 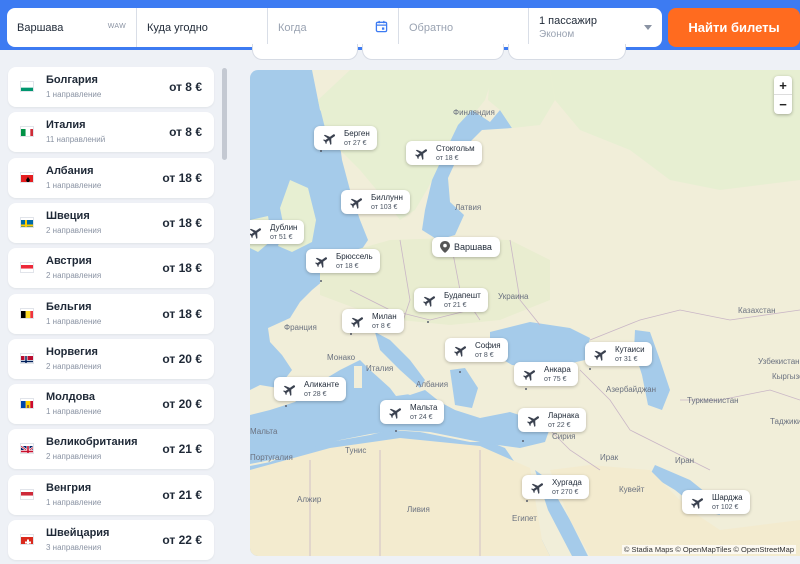 What do you see at coordinates (384, 207) in the screenshot?
I see `marker-price: от 103 €` at bounding box center [384, 207].